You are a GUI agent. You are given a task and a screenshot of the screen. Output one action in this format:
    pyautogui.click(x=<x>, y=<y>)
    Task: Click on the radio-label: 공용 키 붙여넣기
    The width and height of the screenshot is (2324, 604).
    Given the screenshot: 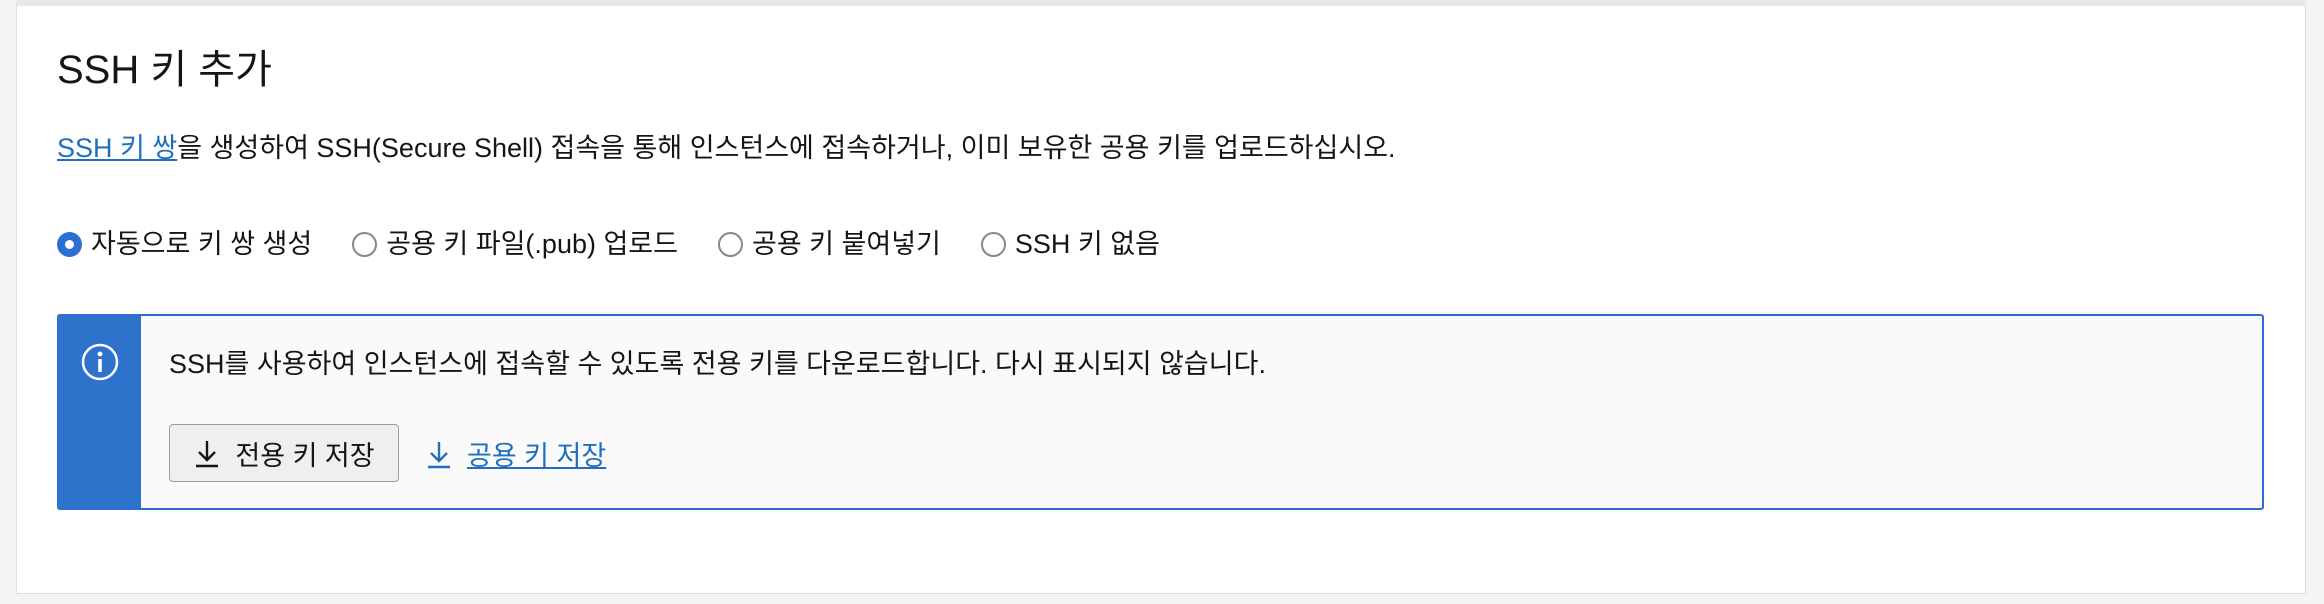 What is the action you would take?
    pyautogui.click(x=846, y=244)
    